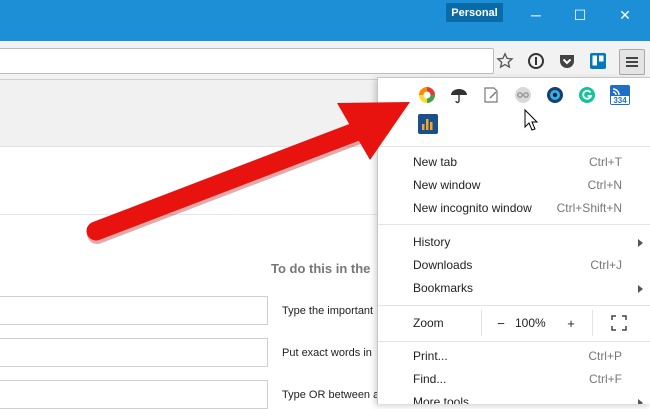  What do you see at coordinates (555, 95) in the screenshot?
I see `eye-icon` at bounding box center [555, 95].